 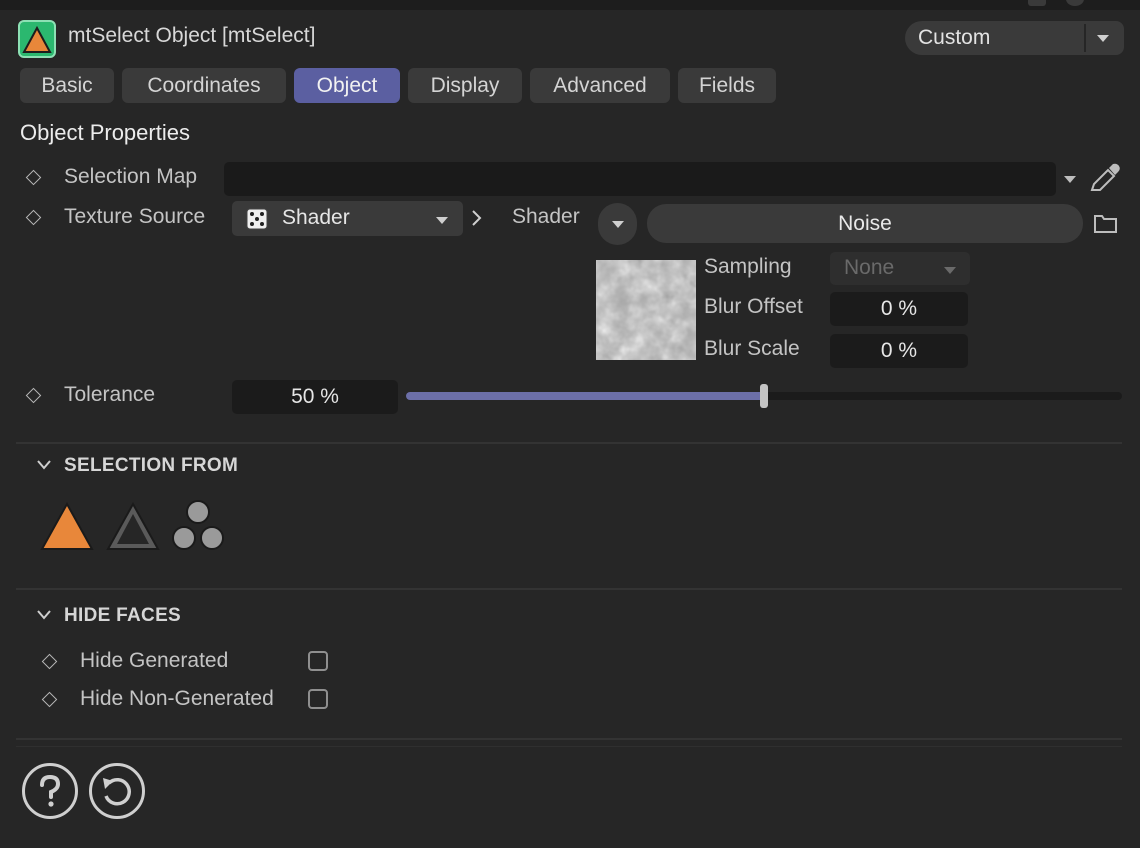 I want to click on section-title: Object Properties, so click(x=105, y=132).